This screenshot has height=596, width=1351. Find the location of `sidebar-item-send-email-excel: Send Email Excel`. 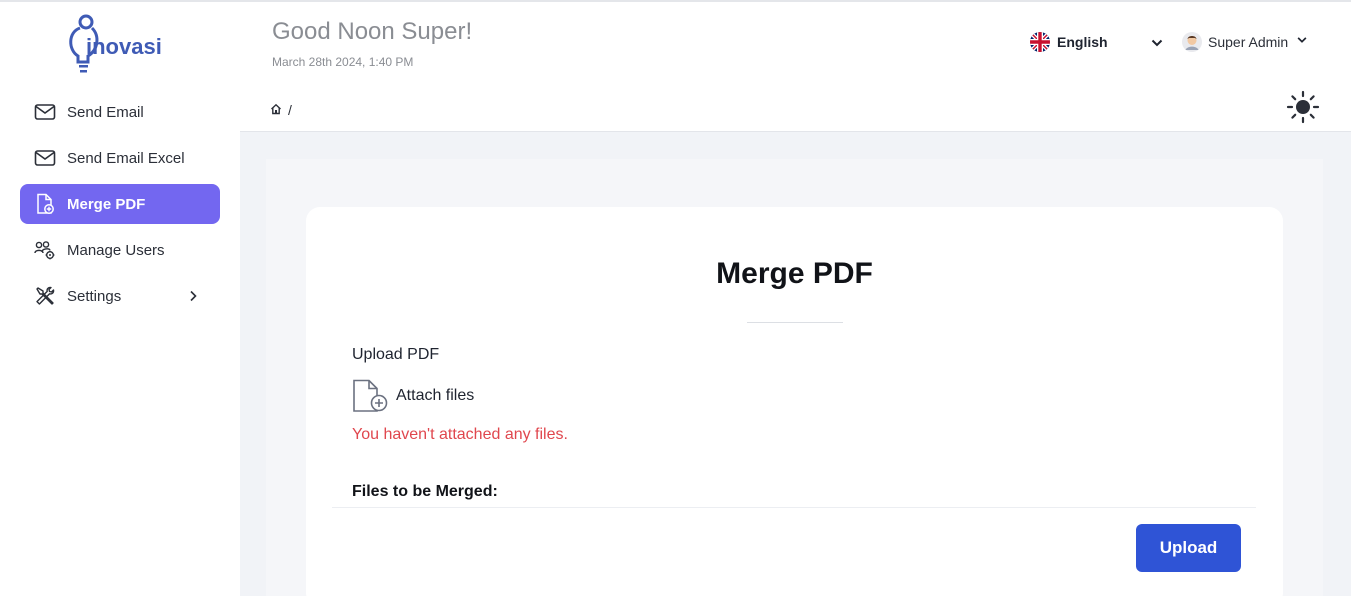

sidebar-item-send-email-excel: Send Email Excel is located at coordinates (120, 158).